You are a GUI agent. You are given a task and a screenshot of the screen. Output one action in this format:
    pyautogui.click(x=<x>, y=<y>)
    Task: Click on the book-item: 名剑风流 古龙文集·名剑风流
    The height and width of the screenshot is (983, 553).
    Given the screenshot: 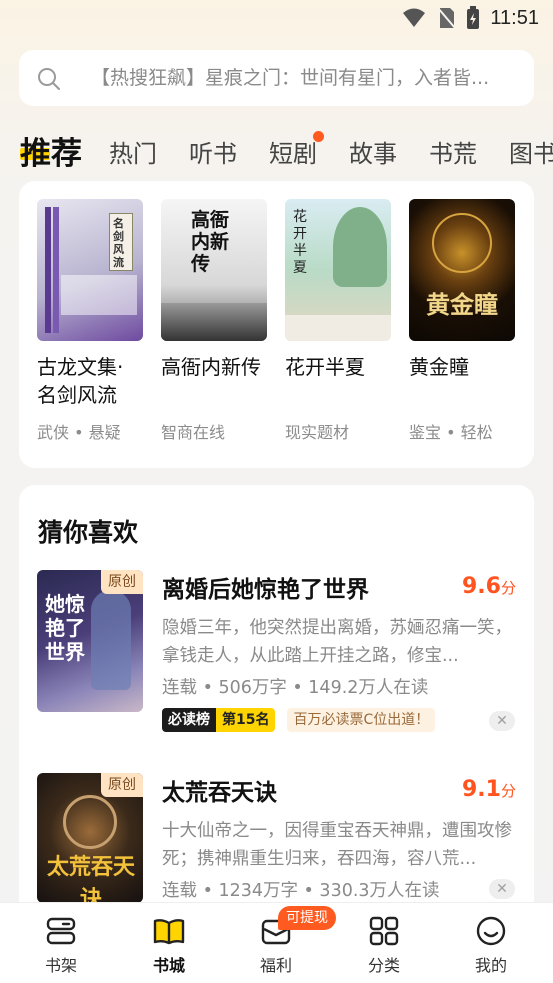 What is the action you would take?
    pyautogui.click(x=90, y=304)
    